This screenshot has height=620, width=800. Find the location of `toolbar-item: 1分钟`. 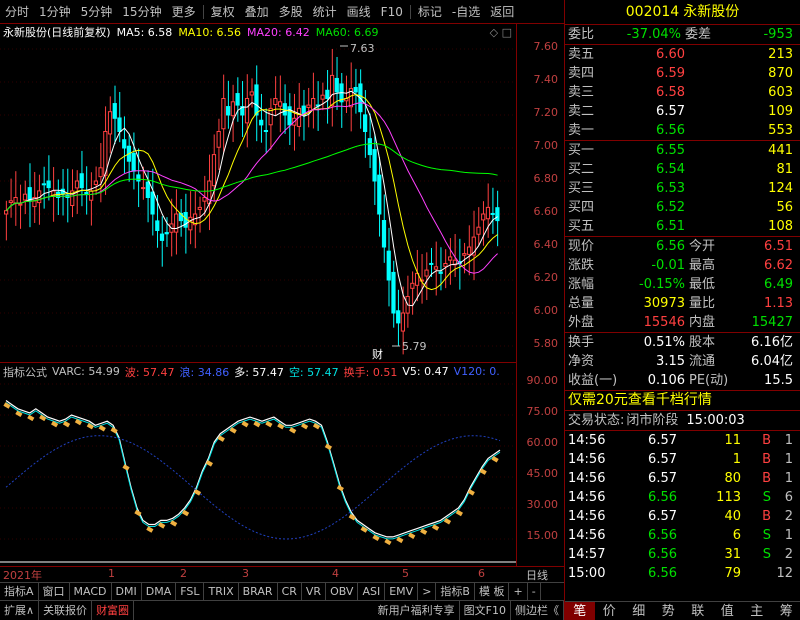

toolbar-item: 1分钟 is located at coordinates (55, 12).